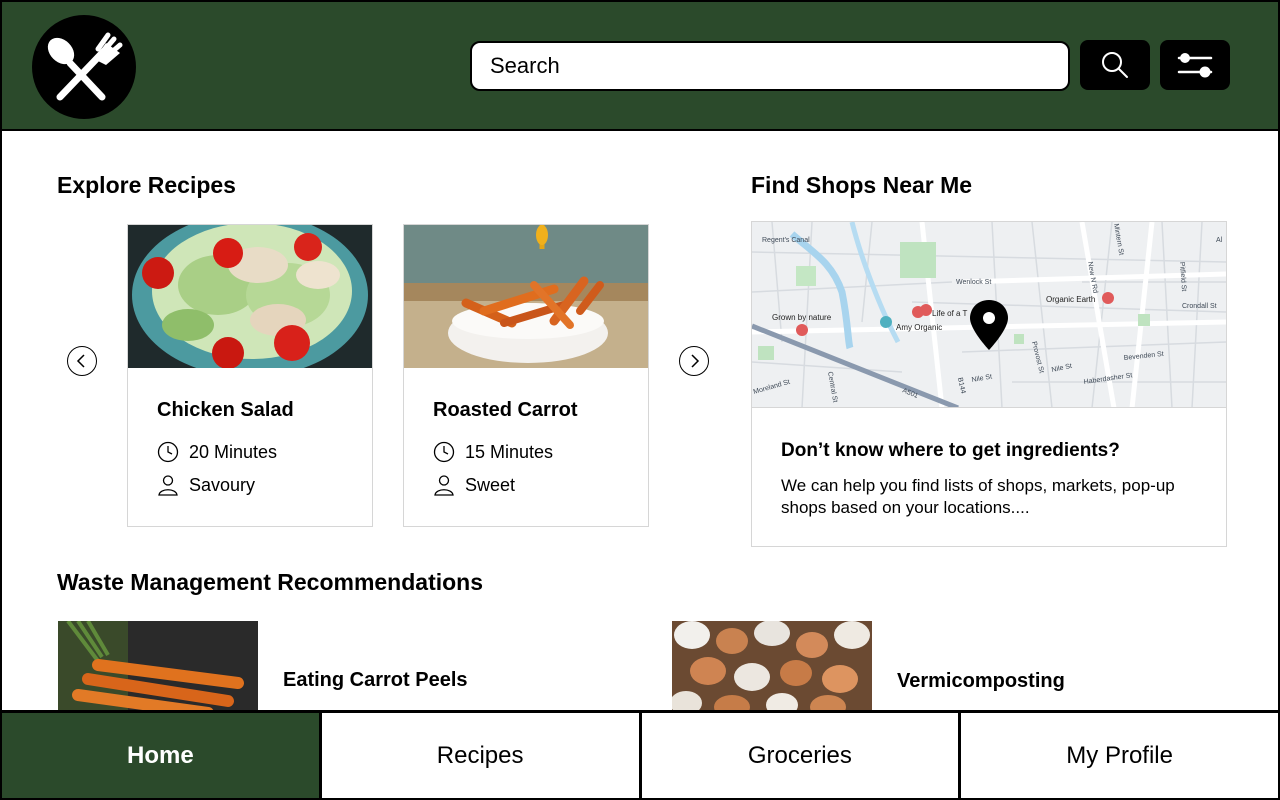  I want to click on map-shop-label: Organic Earth, so click(1070, 299).